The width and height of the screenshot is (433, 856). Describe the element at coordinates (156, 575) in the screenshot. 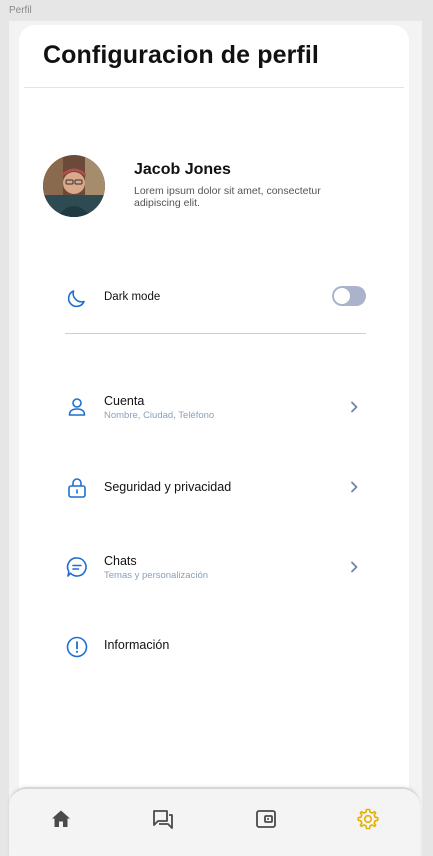

I see `settings-item-subtitle: Temas y personalización` at that location.